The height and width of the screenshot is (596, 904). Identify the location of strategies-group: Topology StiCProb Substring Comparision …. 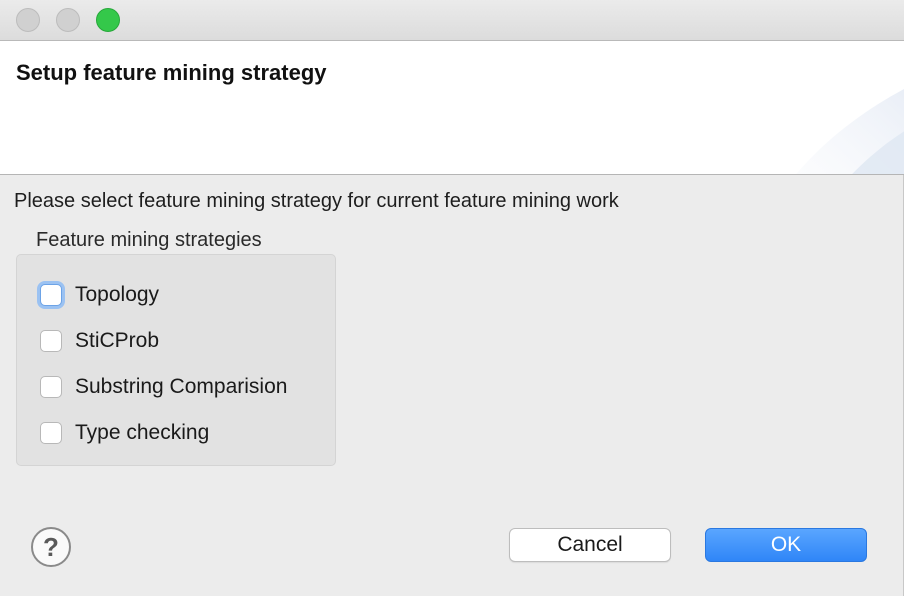
(176, 360).